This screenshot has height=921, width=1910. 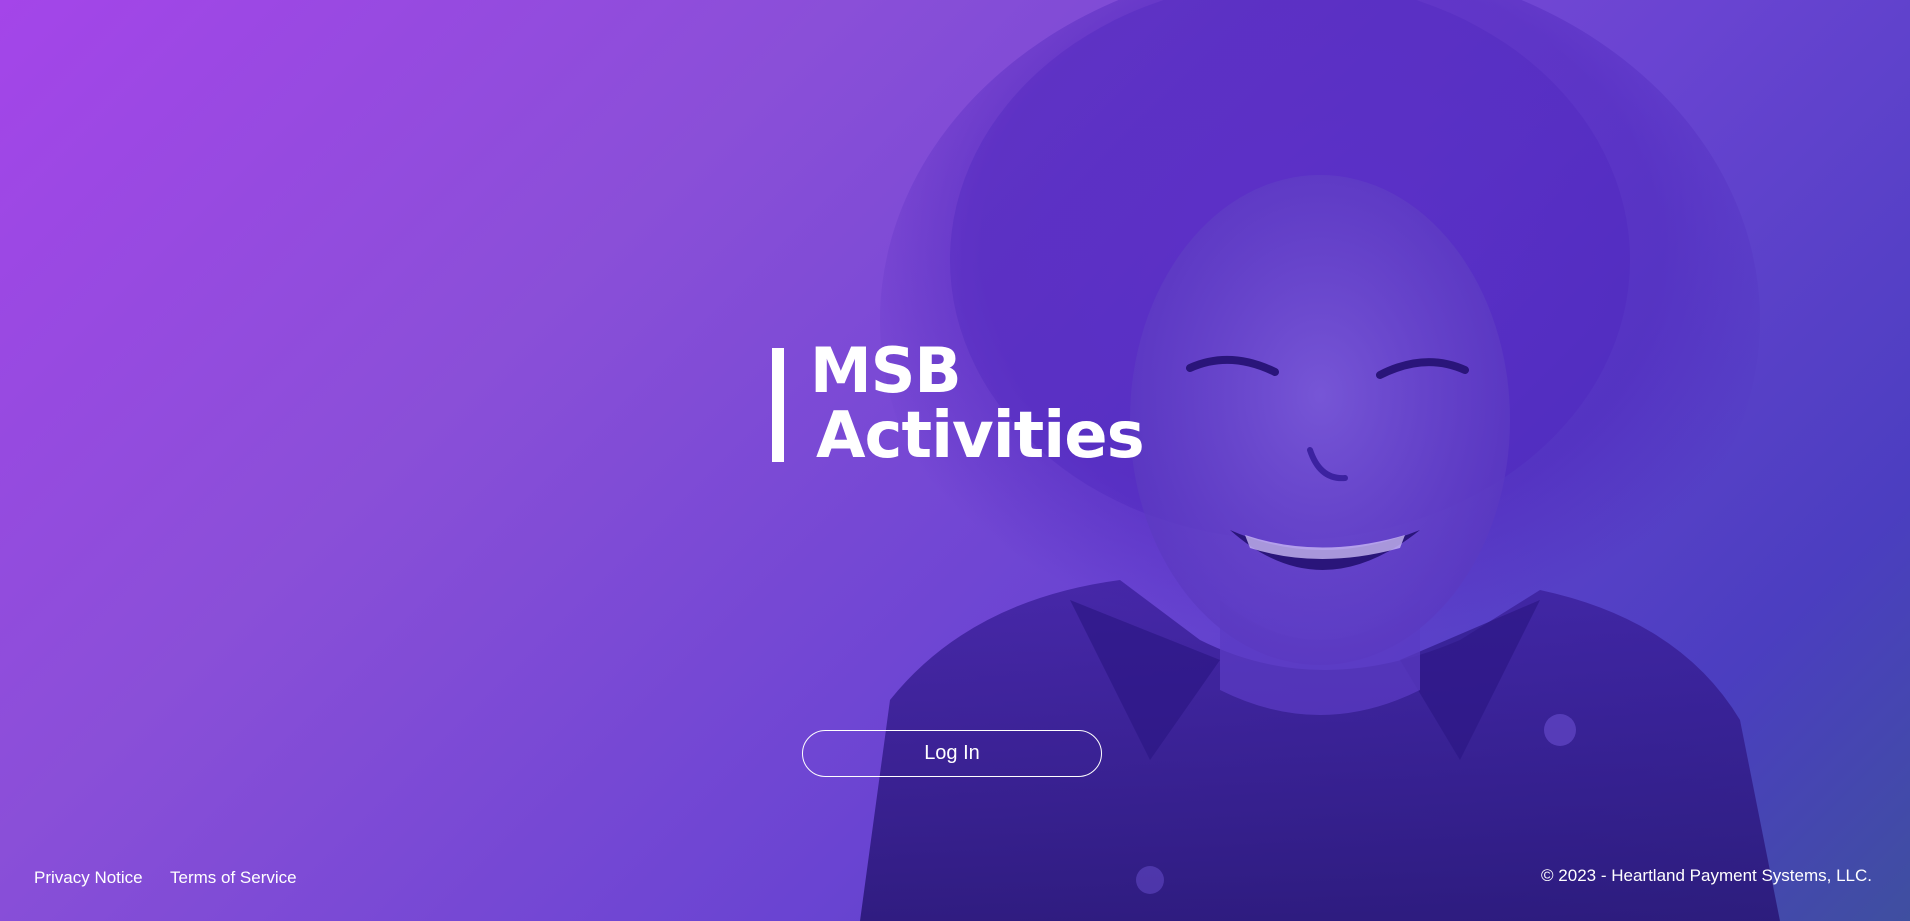 I want to click on copyright-text: © 2023 - Heartland Payment Systems, LLC., so click(x=1706, y=875).